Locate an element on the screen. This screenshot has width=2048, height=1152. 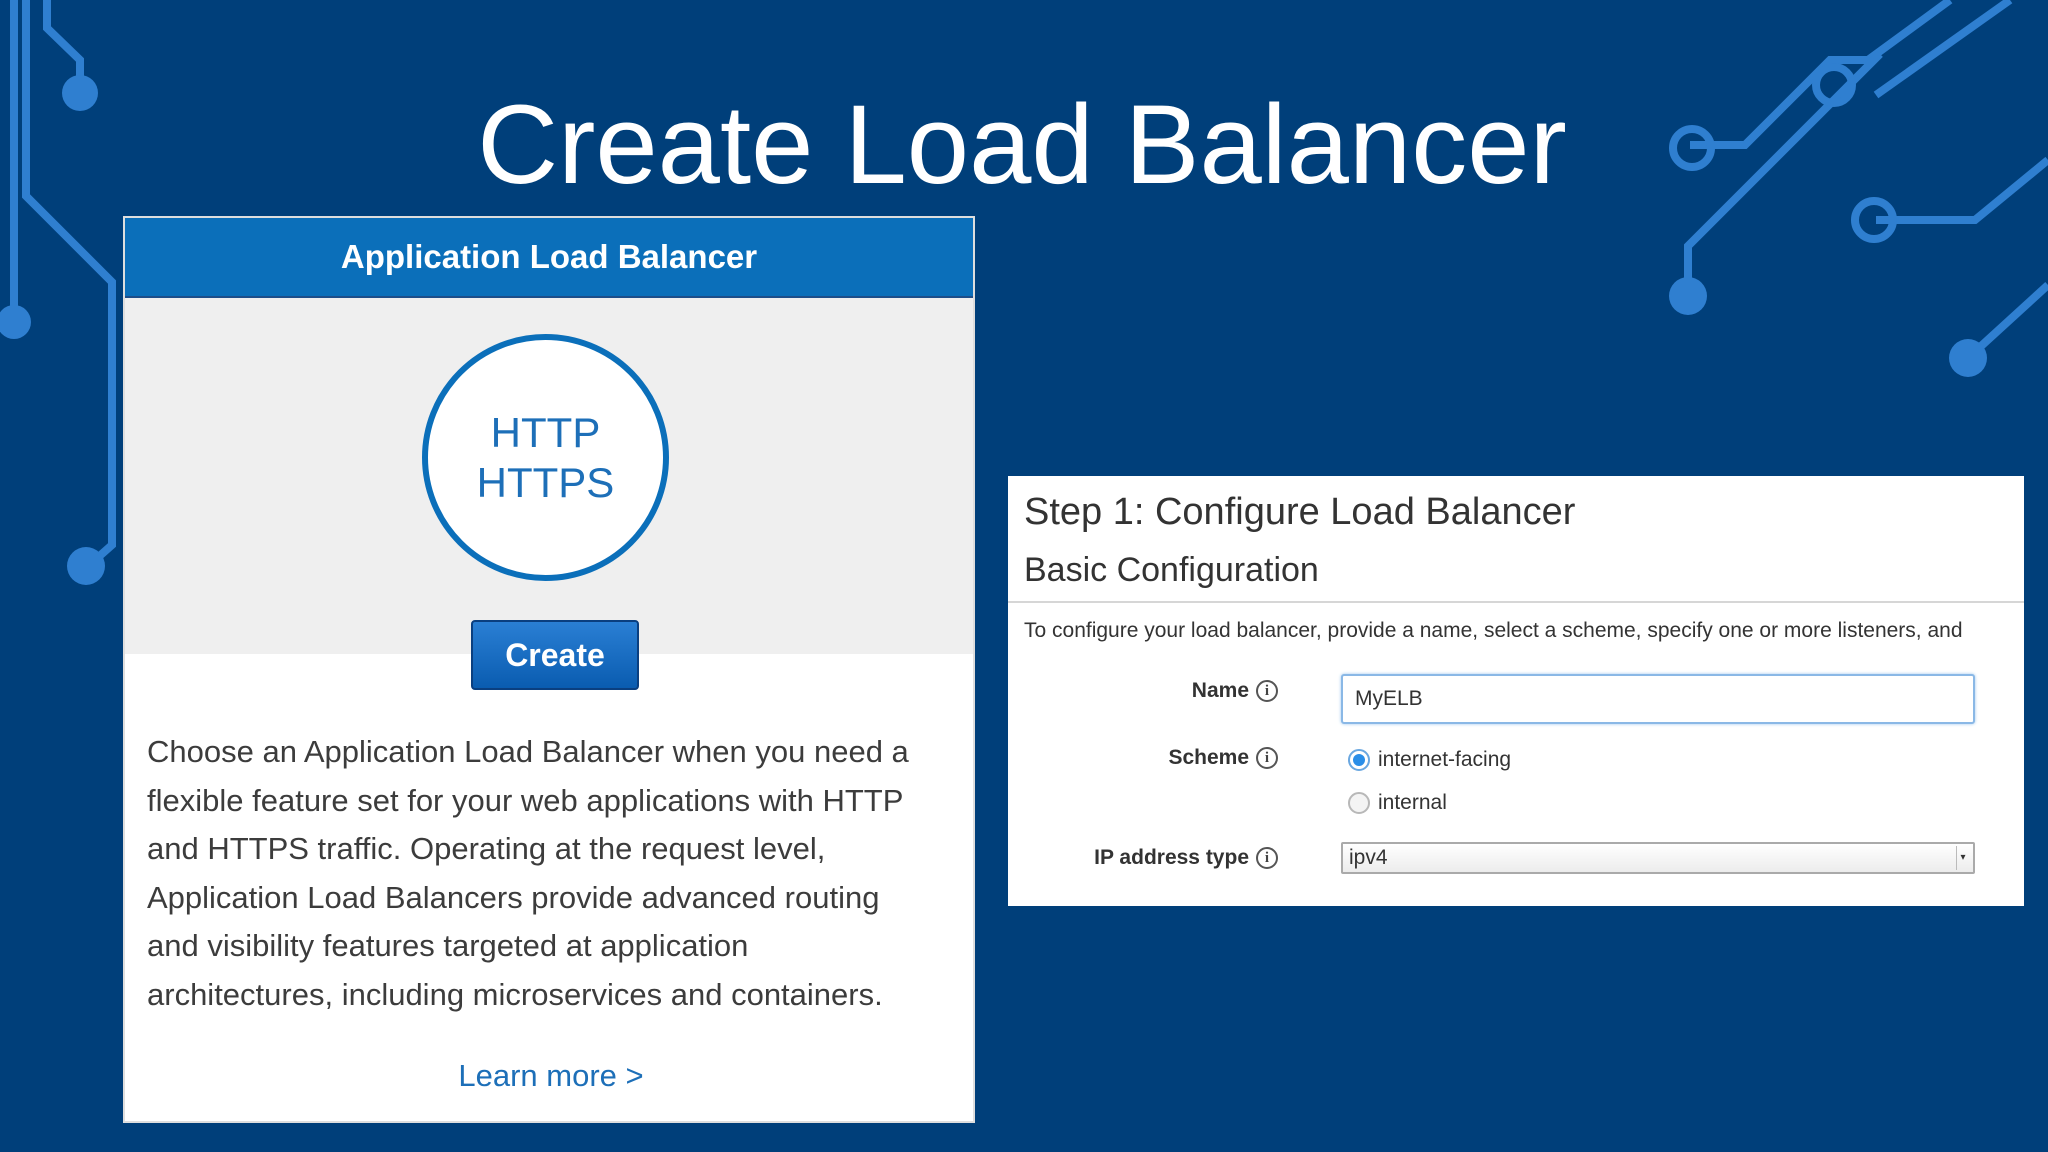
name-input-value: MyELB is located at coordinates (1389, 698).